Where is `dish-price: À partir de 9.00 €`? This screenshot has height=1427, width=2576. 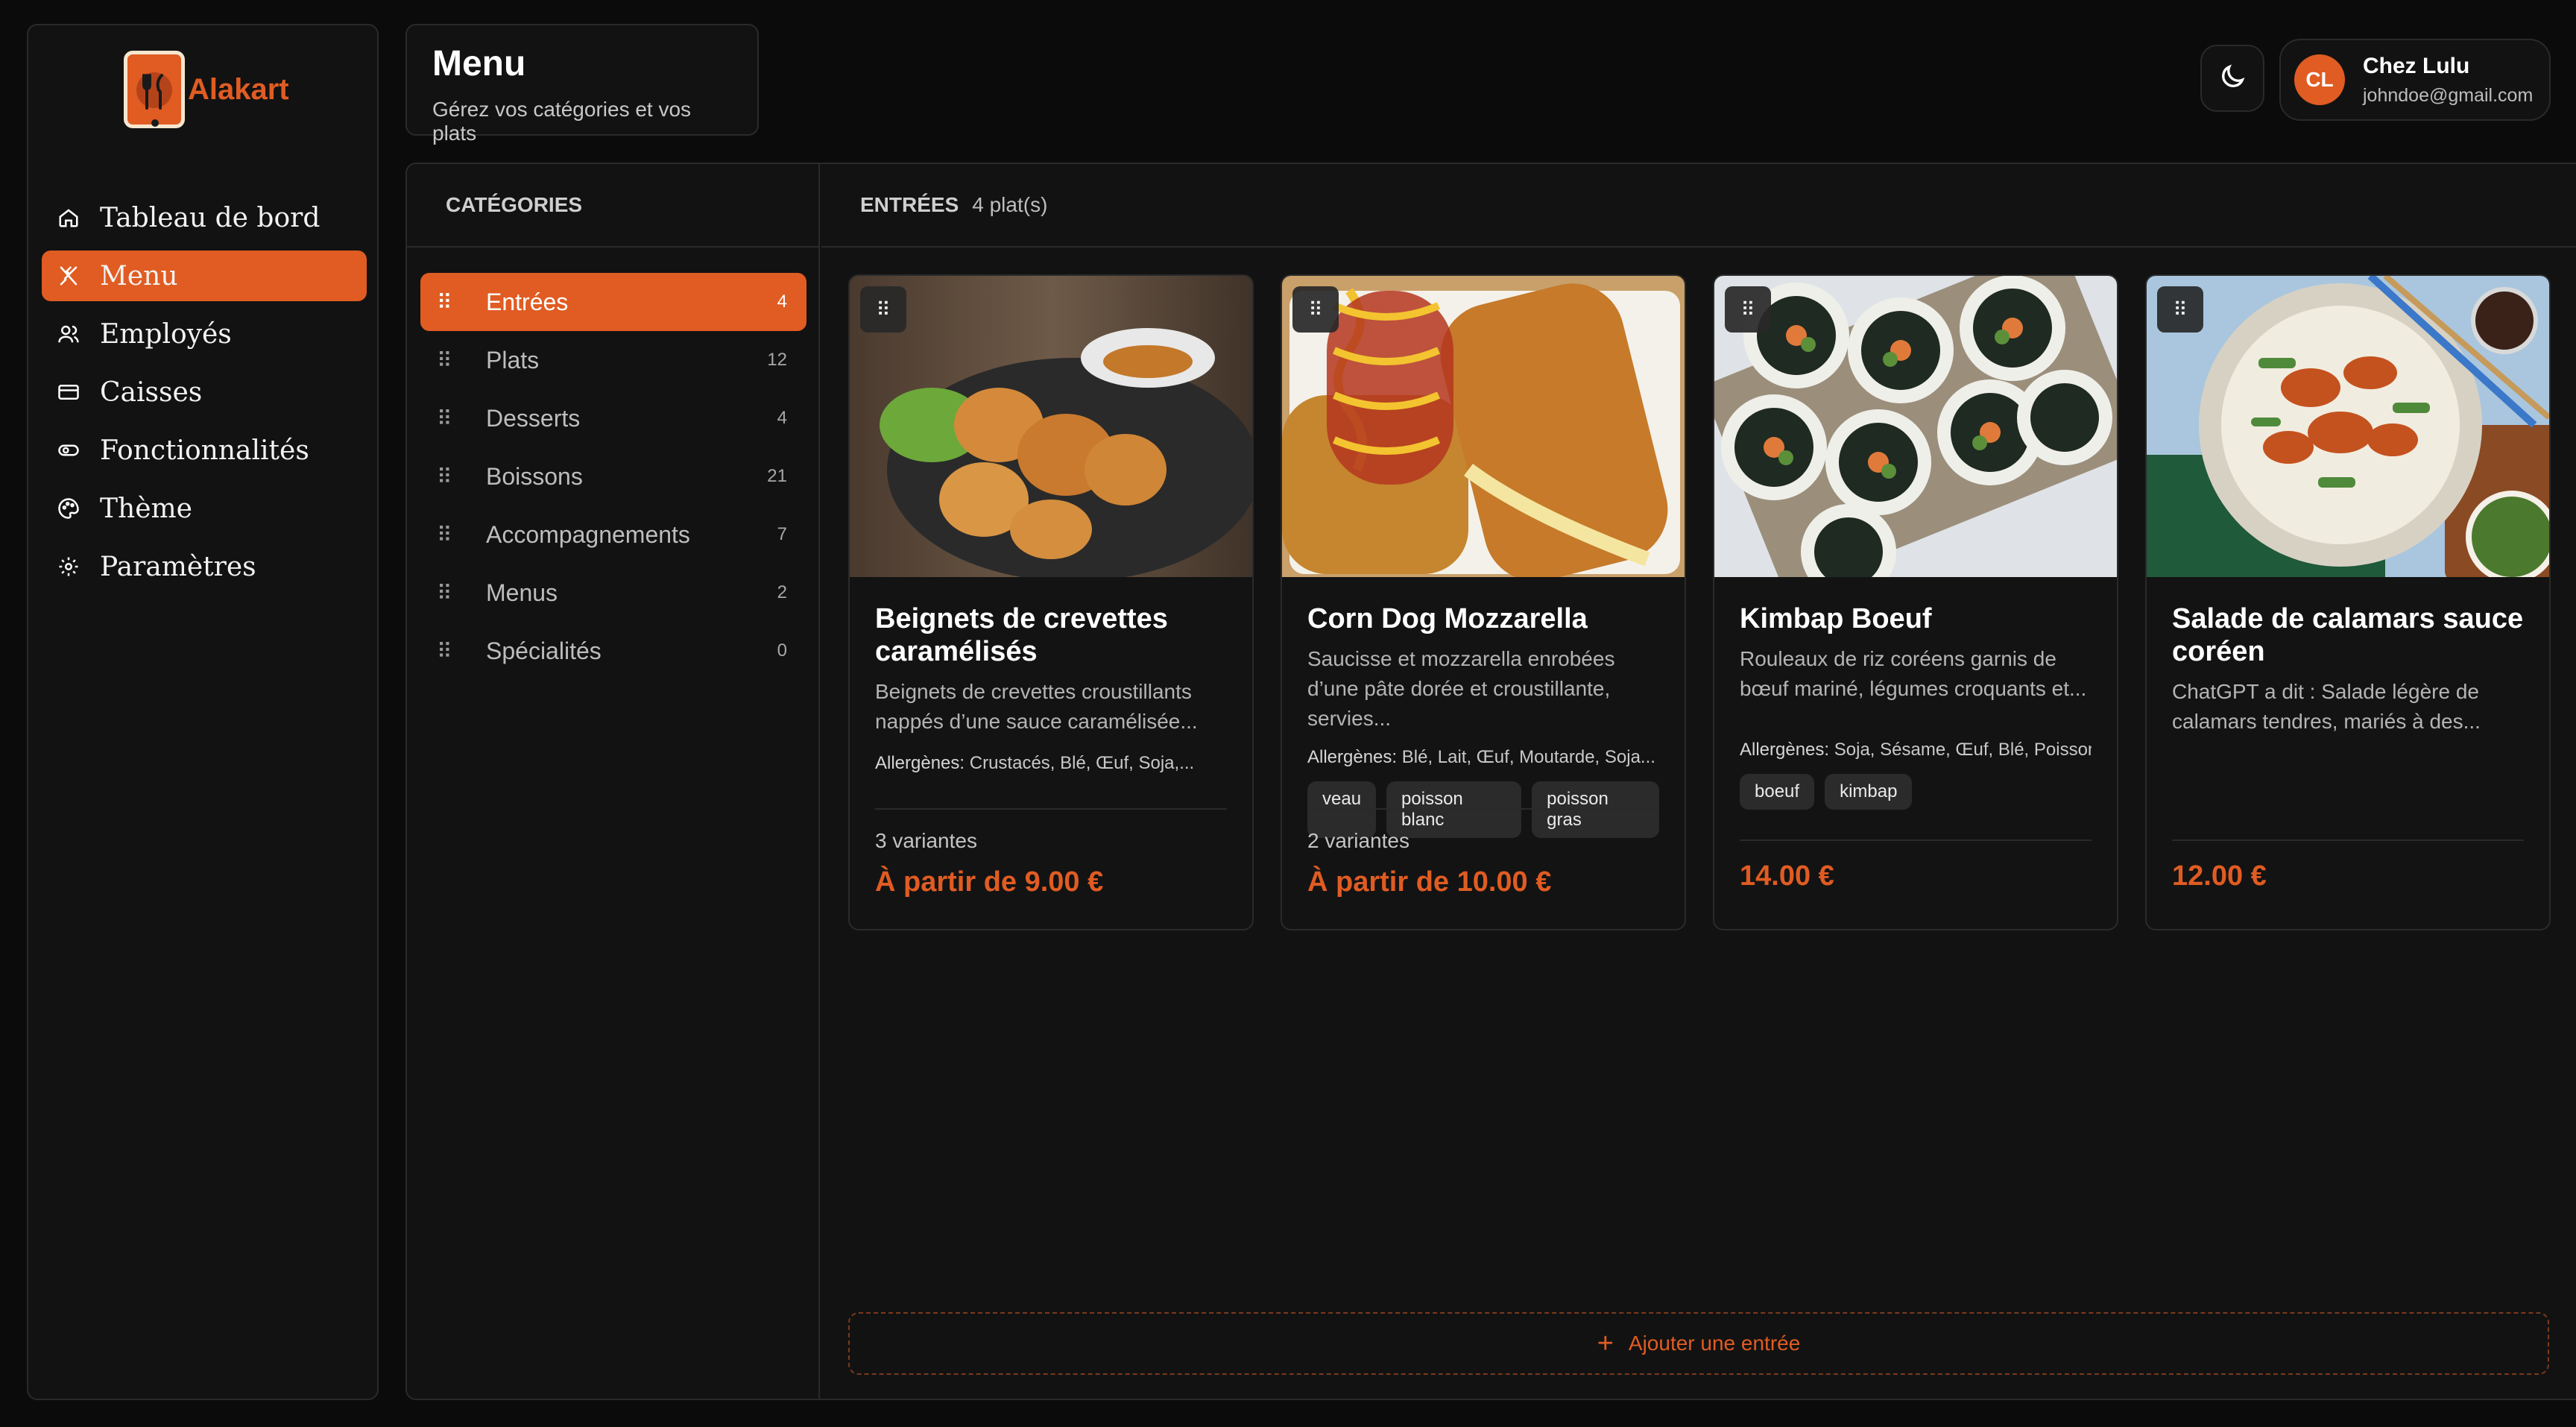 dish-price: À partir de 9.00 € is located at coordinates (990, 882).